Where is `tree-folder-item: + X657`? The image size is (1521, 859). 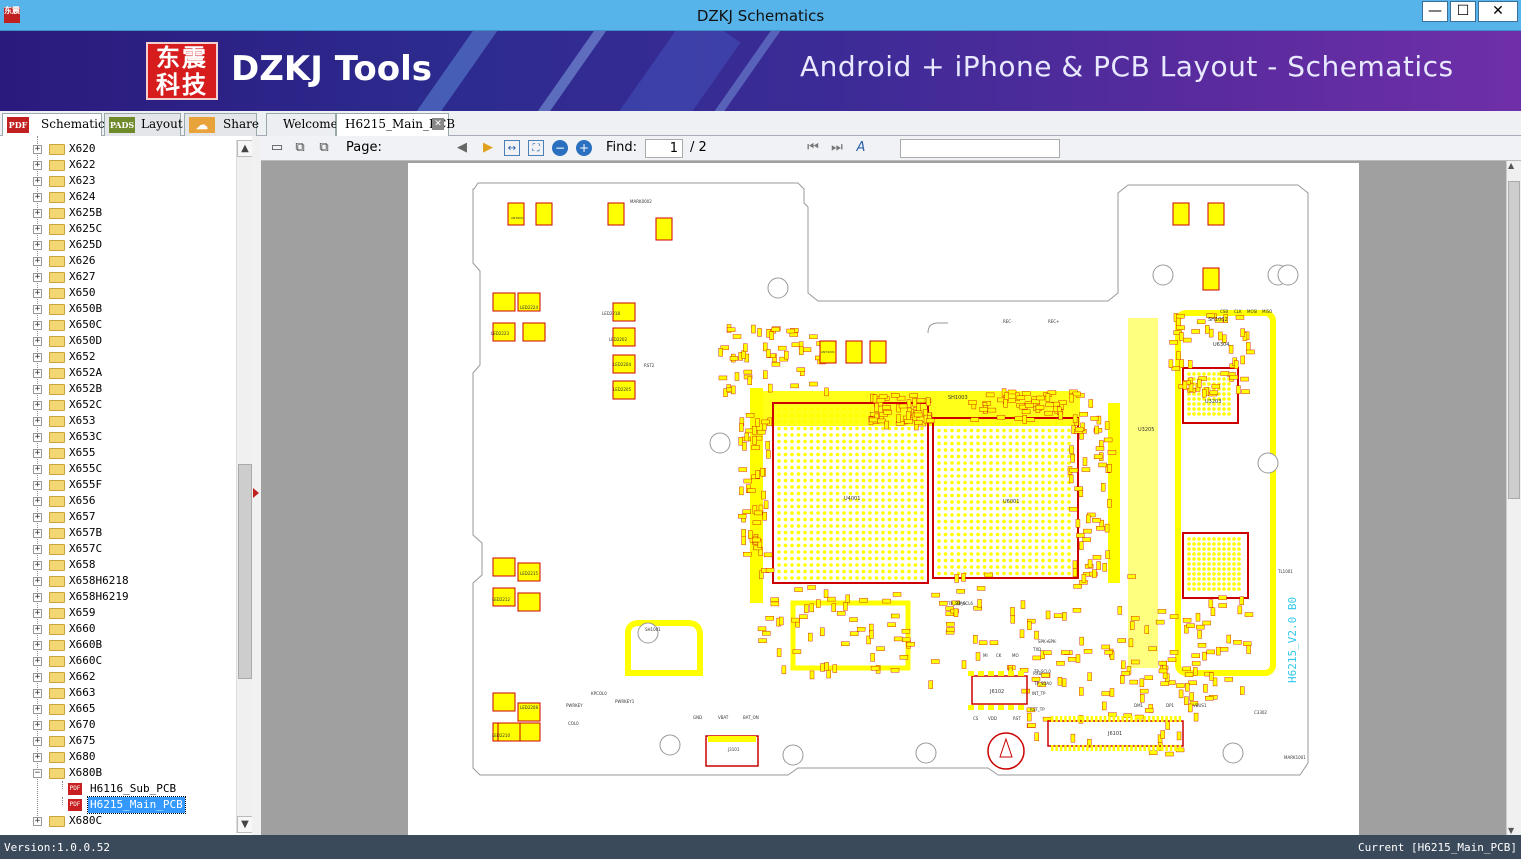
tree-folder-item: + X657 is located at coordinates (118, 517).